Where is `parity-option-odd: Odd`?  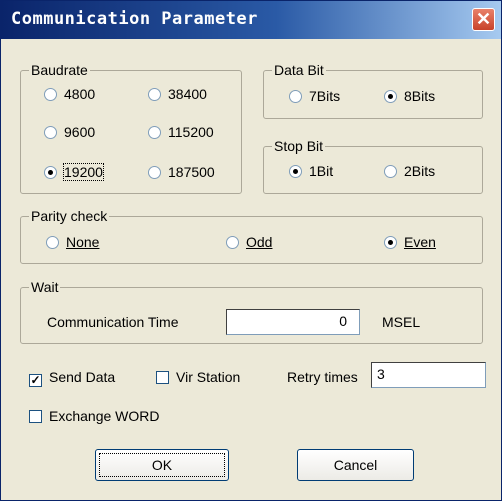 parity-option-odd: Odd is located at coordinates (249, 242).